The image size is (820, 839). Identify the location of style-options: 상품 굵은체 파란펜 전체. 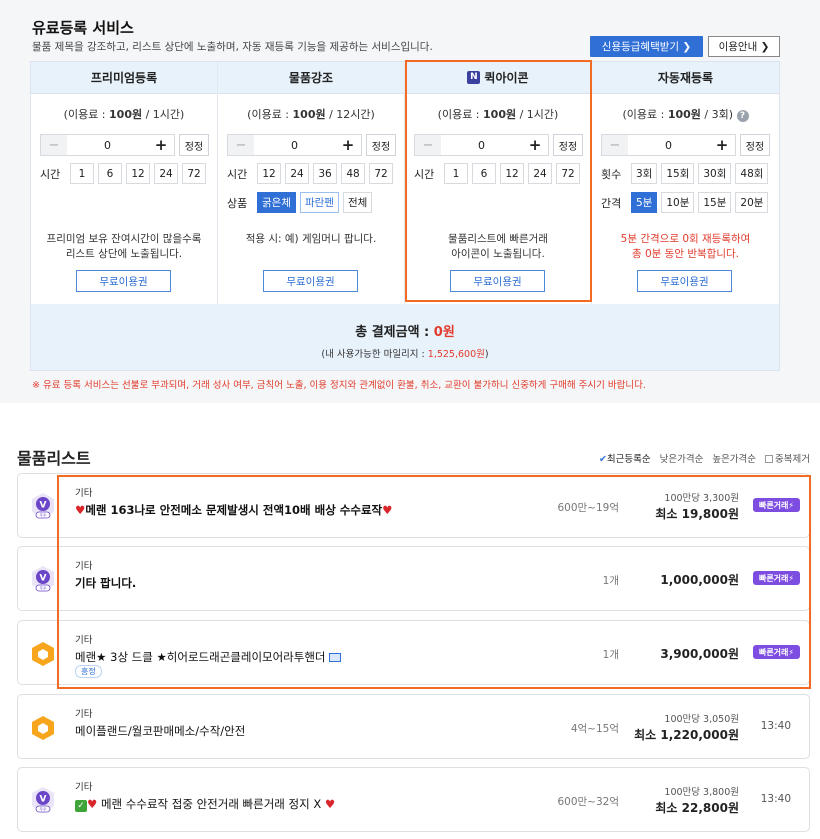
(300, 202).